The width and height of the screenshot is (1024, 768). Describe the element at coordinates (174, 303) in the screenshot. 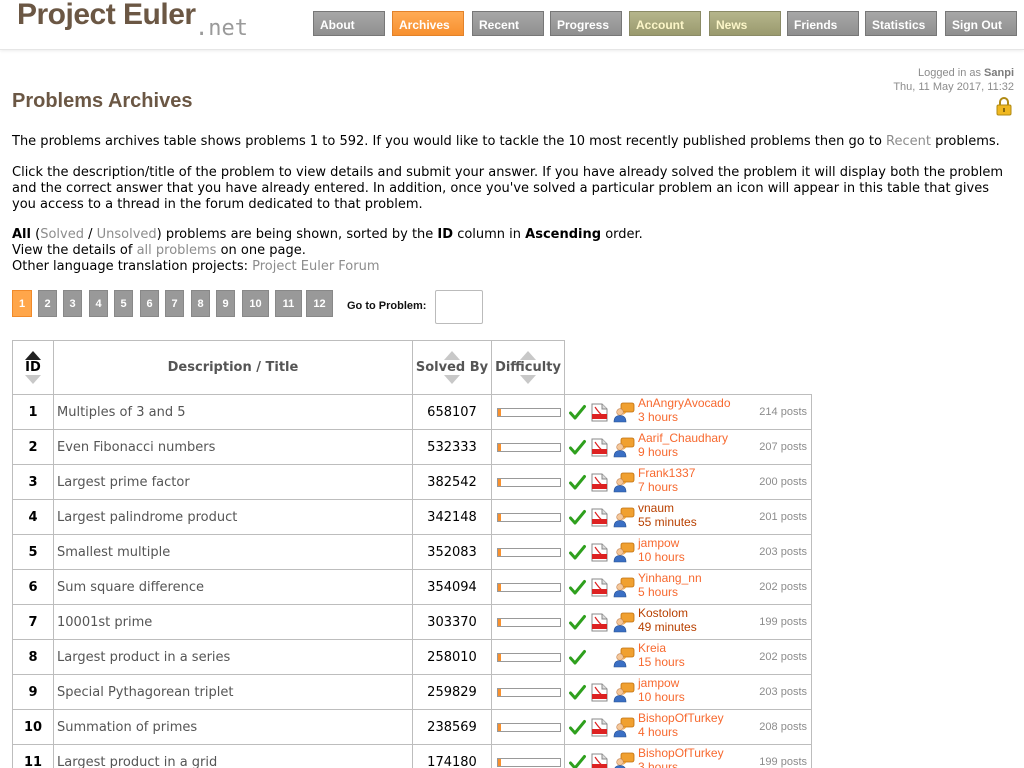

I see `page-button-7: 7` at that location.